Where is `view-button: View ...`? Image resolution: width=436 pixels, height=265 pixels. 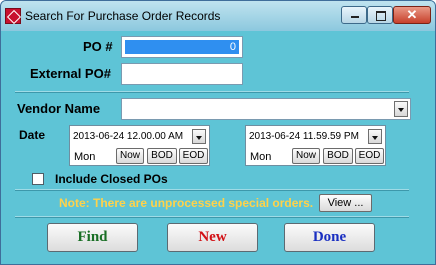 view-button: View ... is located at coordinates (345, 203).